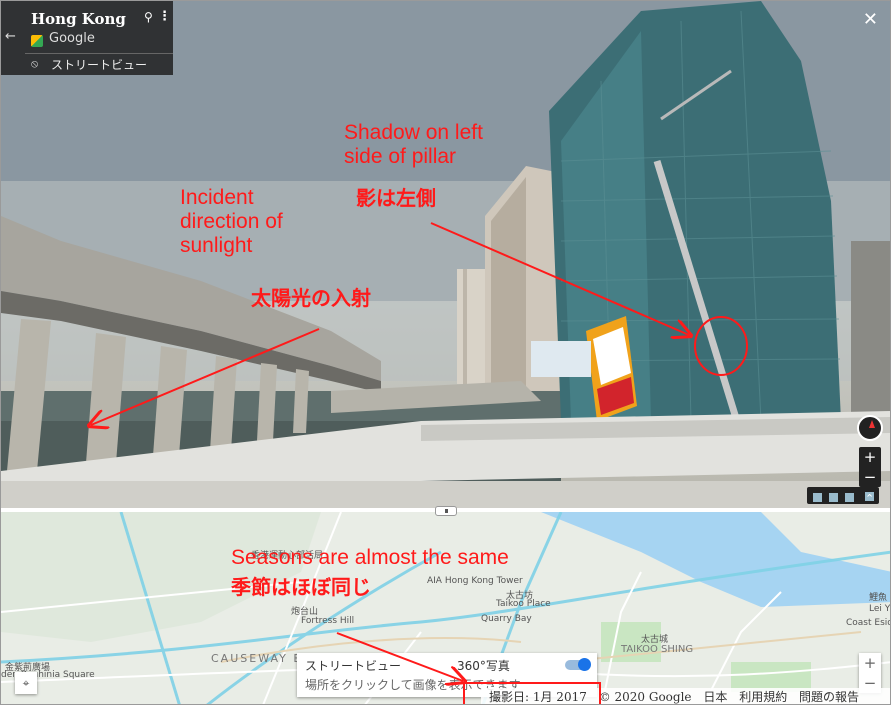 The height and width of the screenshot is (705, 891). I want to click on provider-label: Google, so click(72, 38).